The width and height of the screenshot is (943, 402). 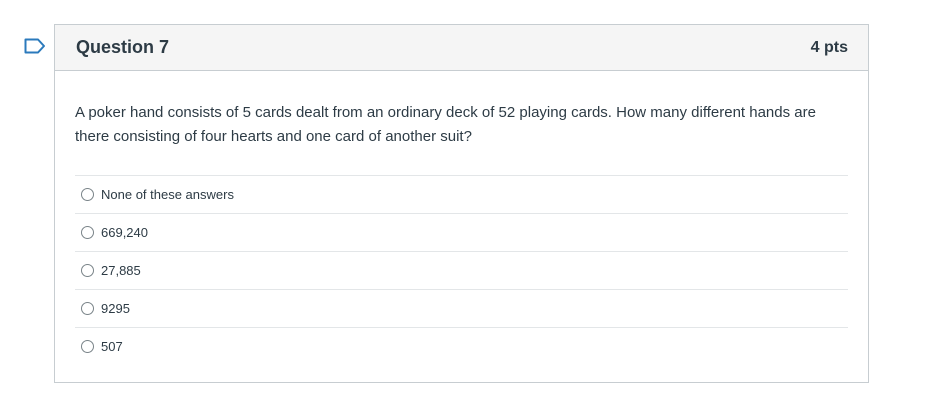 What do you see at coordinates (461, 232) in the screenshot?
I see `answer-option: 669,240` at bounding box center [461, 232].